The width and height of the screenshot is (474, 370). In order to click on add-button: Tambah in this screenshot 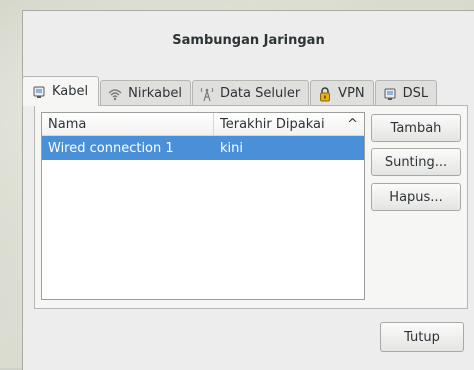, I will do `click(416, 128)`.